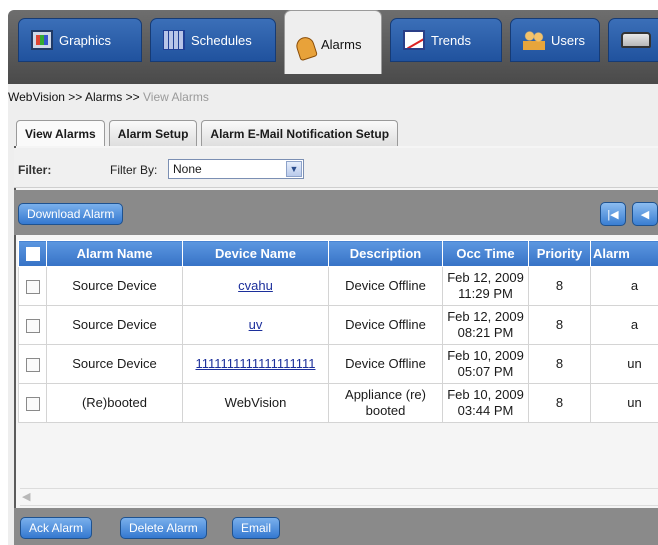 The width and height of the screenshot is (658, 545). What do you see at coordinates (176, 97) in the screenshot?
I see `breadcrumb-current: View Alarms` at bounding box center [176, 97].